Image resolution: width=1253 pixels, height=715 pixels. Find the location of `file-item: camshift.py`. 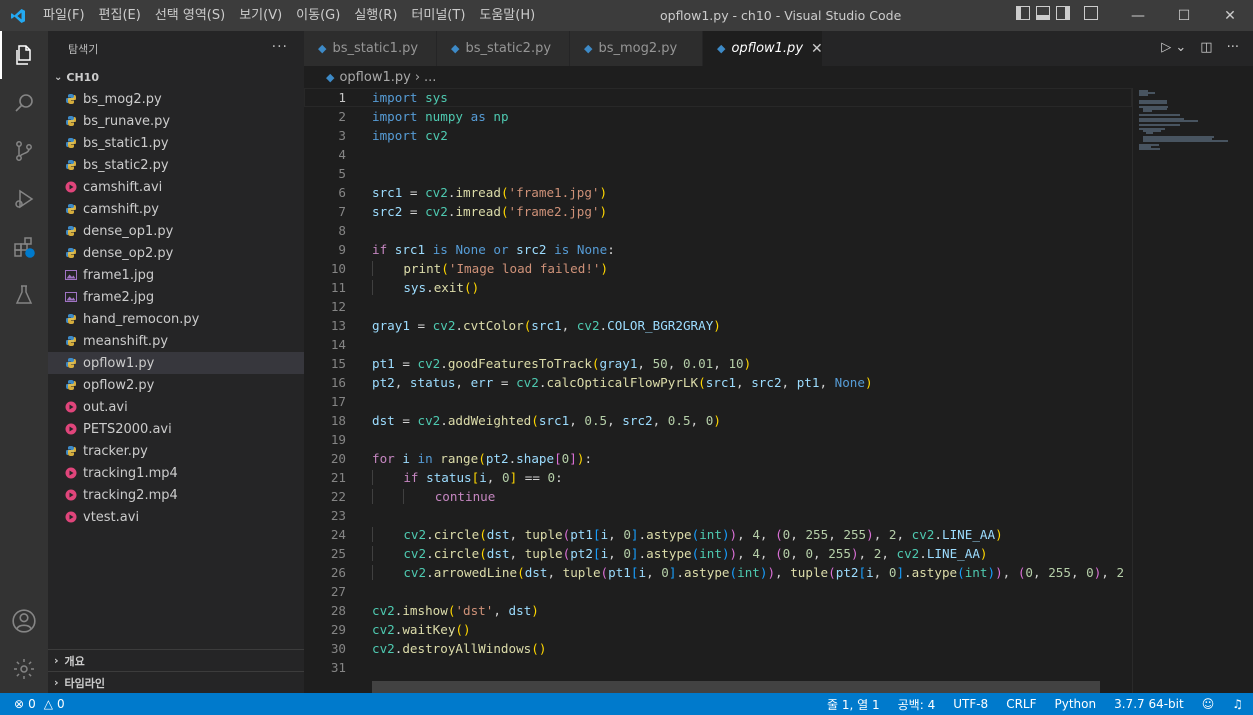

file-item: camshift.py is located at coordinates (176, 209).